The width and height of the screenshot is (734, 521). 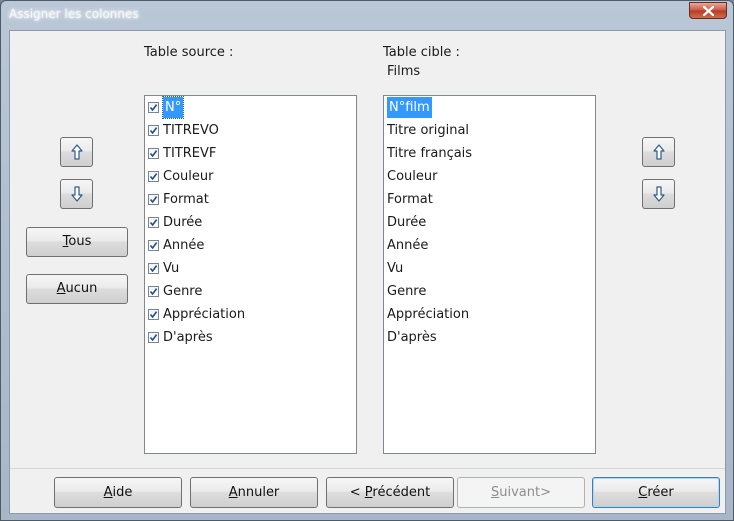 I want to click on close-icon, so click(x=708, y=11).